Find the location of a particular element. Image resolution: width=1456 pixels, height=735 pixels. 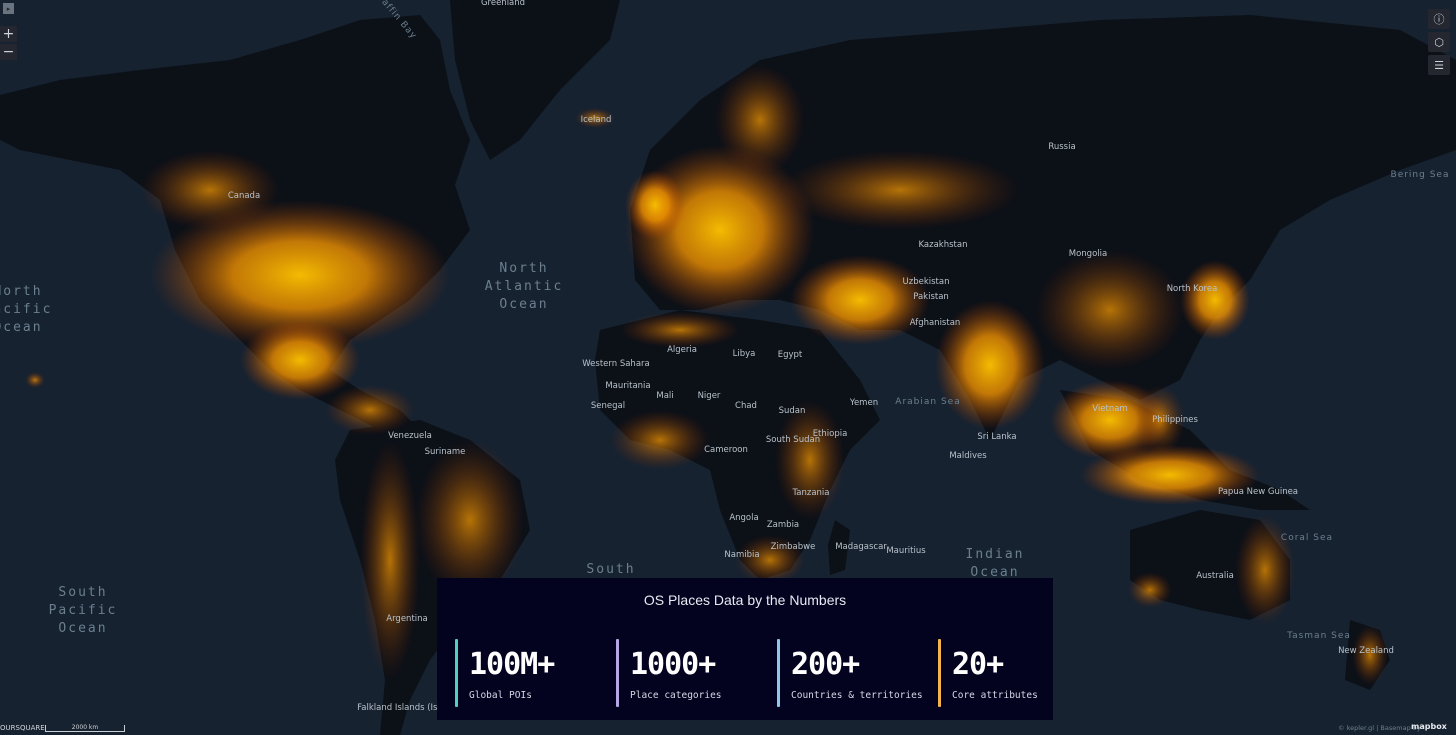

poi-cluster-east-africa is located at coordinates (810, 460).